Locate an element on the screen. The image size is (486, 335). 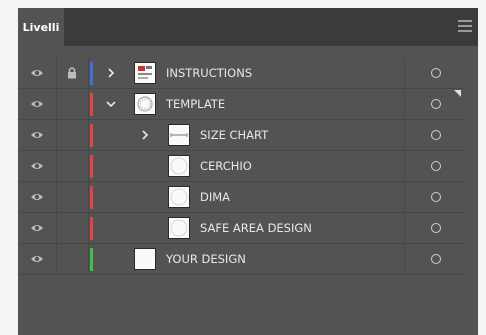
tab-livelli: Livelli is located at coordinates (41, 27).